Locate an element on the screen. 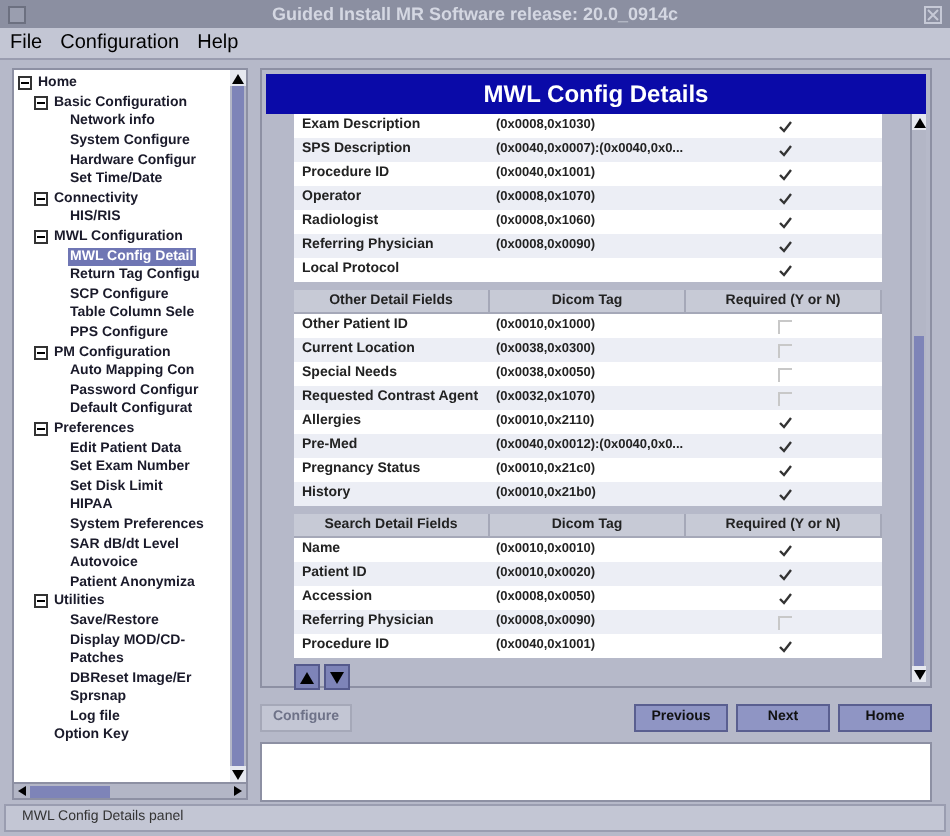  move-up-button is located at coordinates (307, 677).